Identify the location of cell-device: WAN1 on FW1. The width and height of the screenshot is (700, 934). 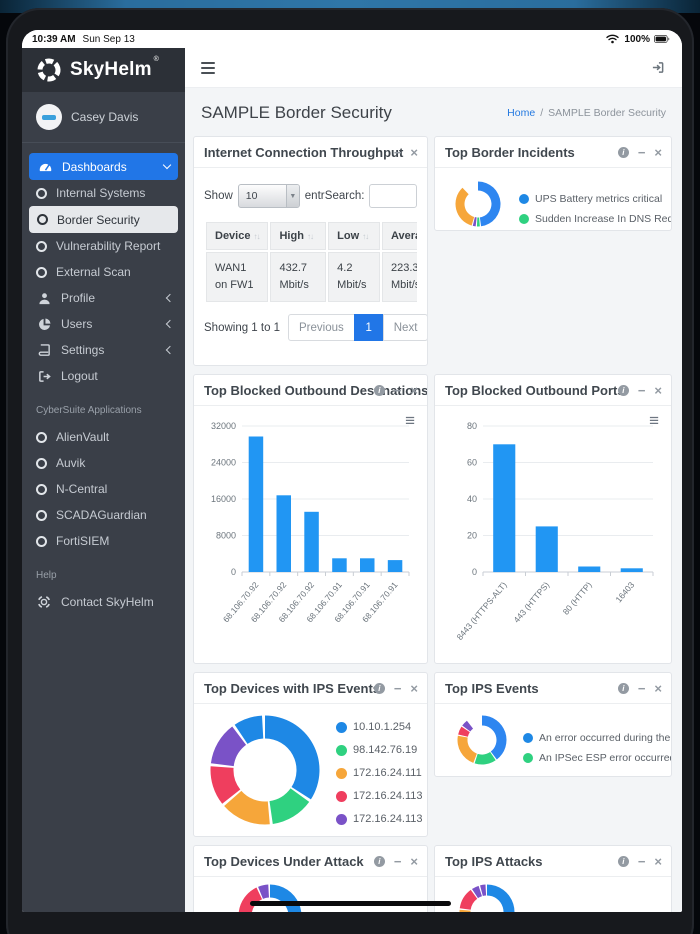
(237, 277).